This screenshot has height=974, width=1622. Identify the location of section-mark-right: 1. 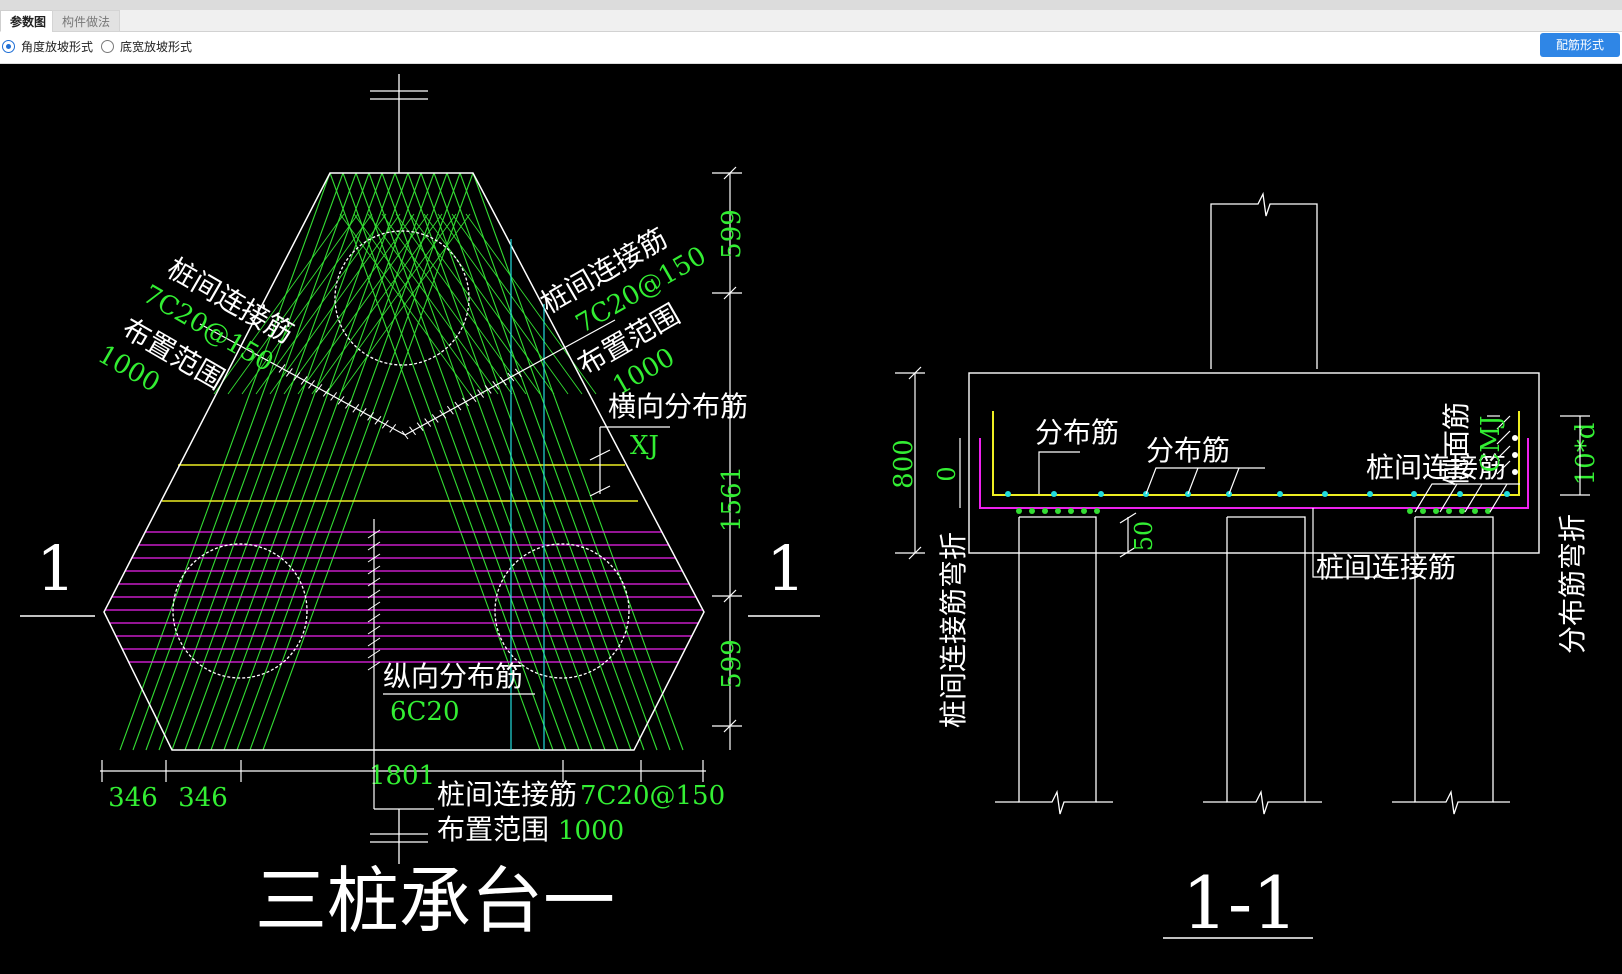
(785, 568).